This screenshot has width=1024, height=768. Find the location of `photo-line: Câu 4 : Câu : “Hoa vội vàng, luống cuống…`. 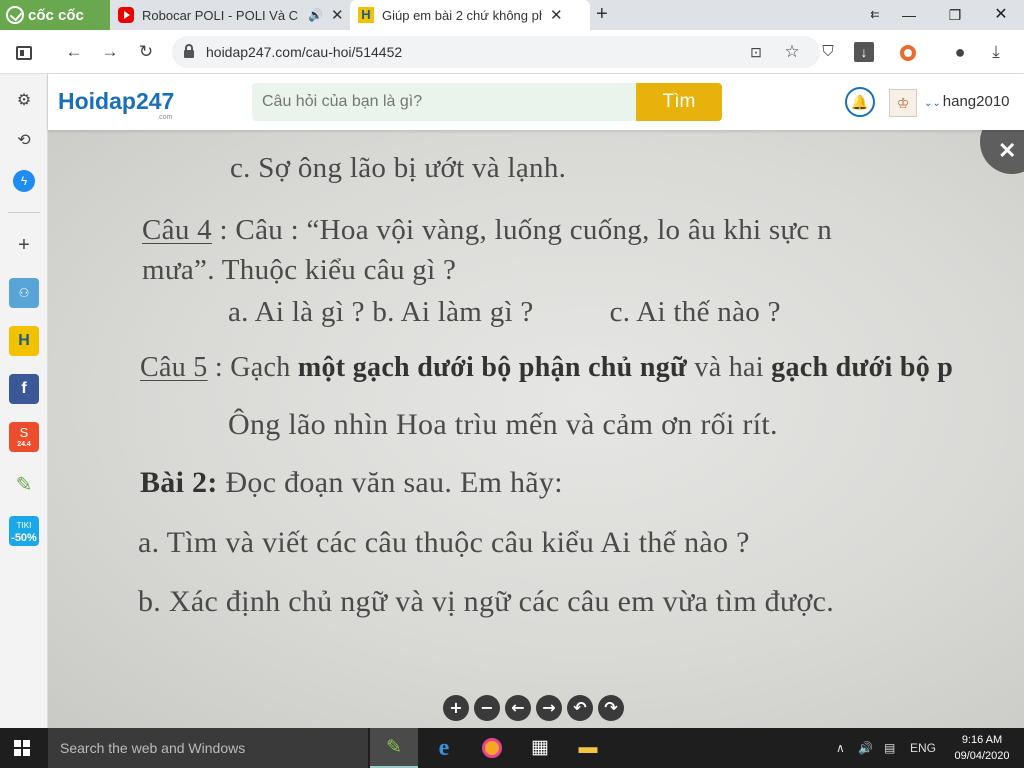

photo-line: Câu 4 : Câu : “Hoa vội vàng, luống cuống… is located at coordinates (487, 230).